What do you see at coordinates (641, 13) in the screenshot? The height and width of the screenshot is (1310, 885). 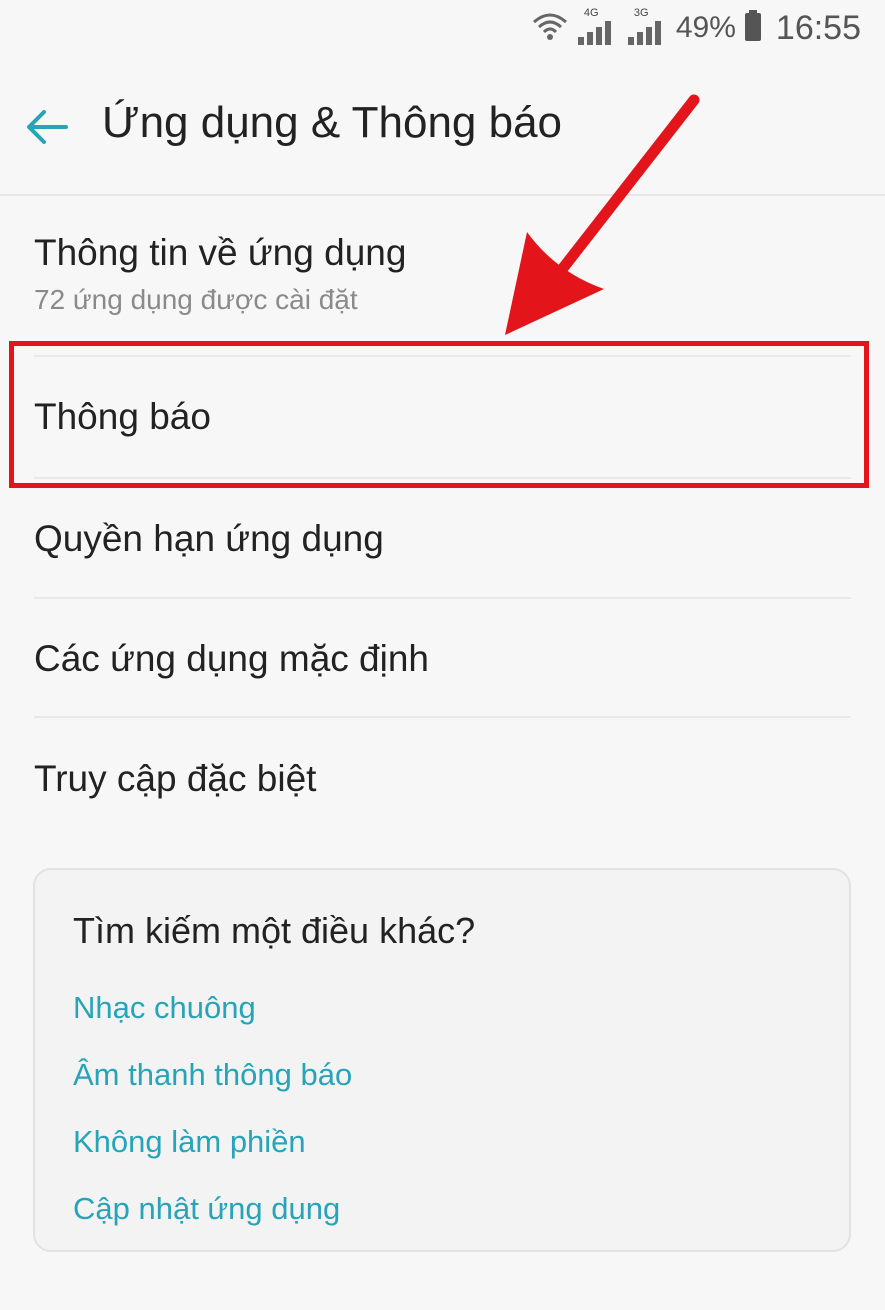 I see `network-type-label: 3G` at bounding box center [641, 13].